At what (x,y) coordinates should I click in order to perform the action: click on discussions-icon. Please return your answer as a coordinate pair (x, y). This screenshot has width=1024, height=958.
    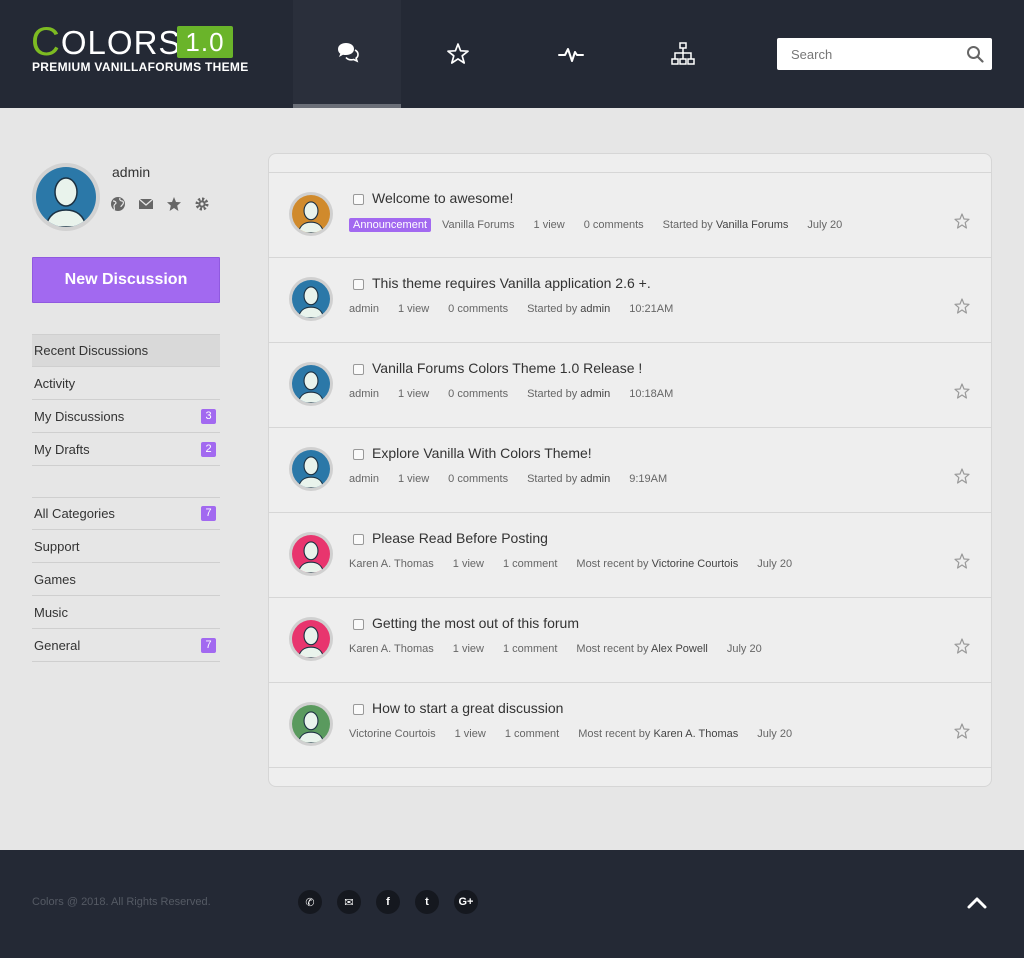
    Looking at the image, I should click on (348, 53).